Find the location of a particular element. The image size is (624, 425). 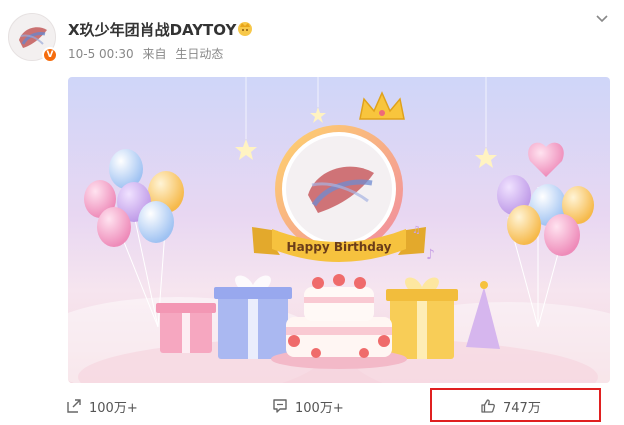

chevron-down-icon is located at coordinates (602, 18).